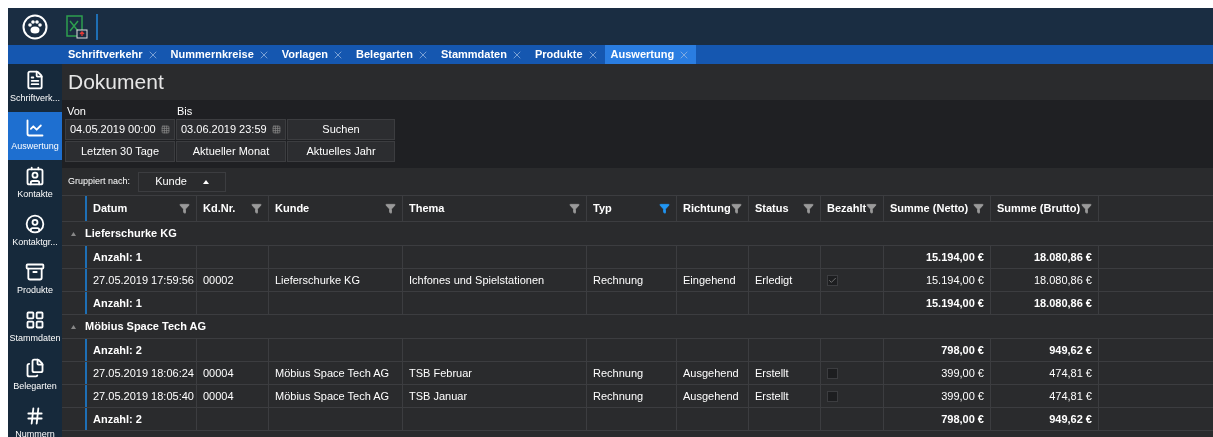  What do you see at coordinates (785, 208) in the screenshot?
I see `column-header: Status` at bounding box center [785, 208].